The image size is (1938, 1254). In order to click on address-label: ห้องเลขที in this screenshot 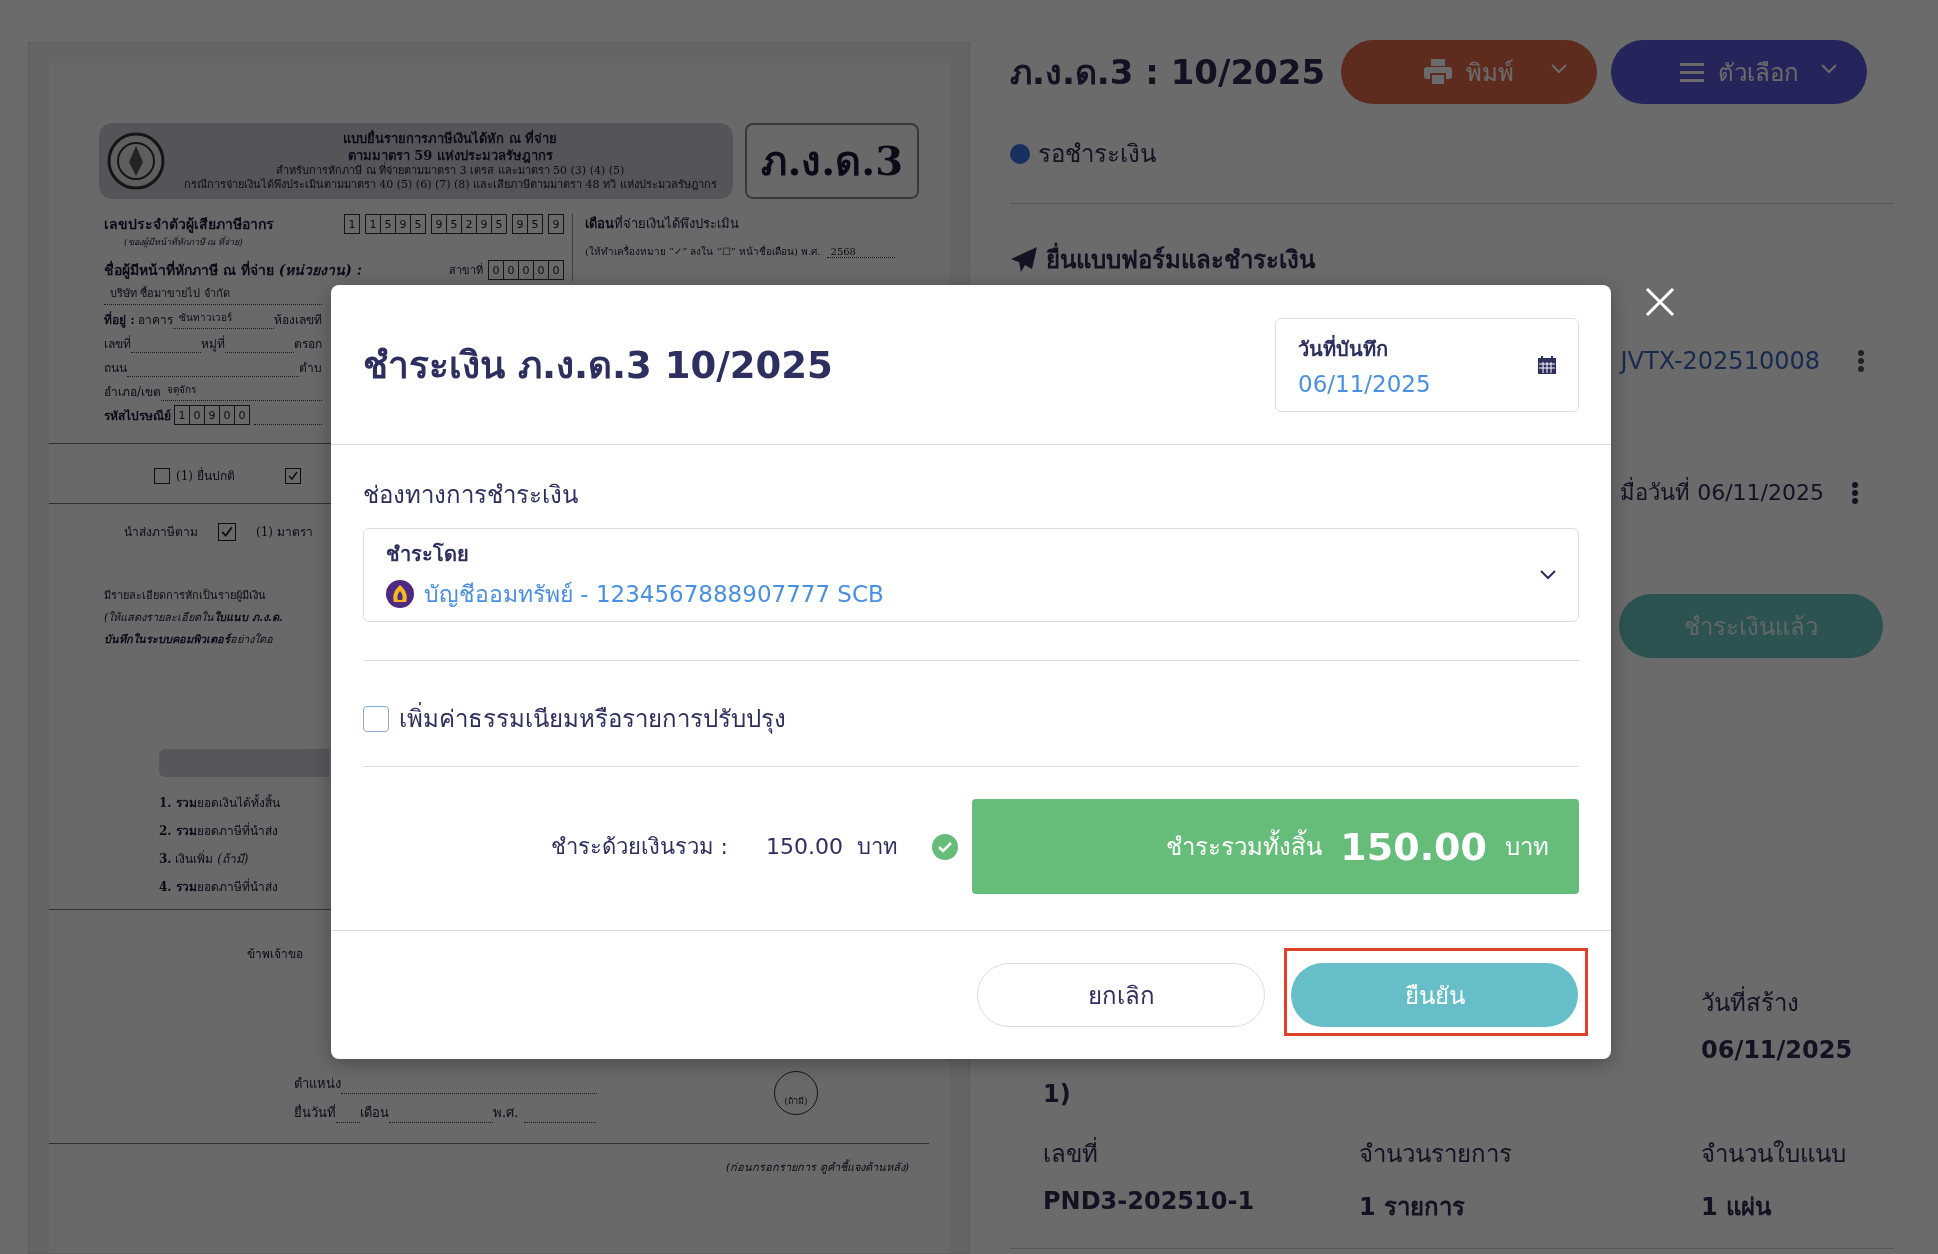, I will do `click(298, 320)`.